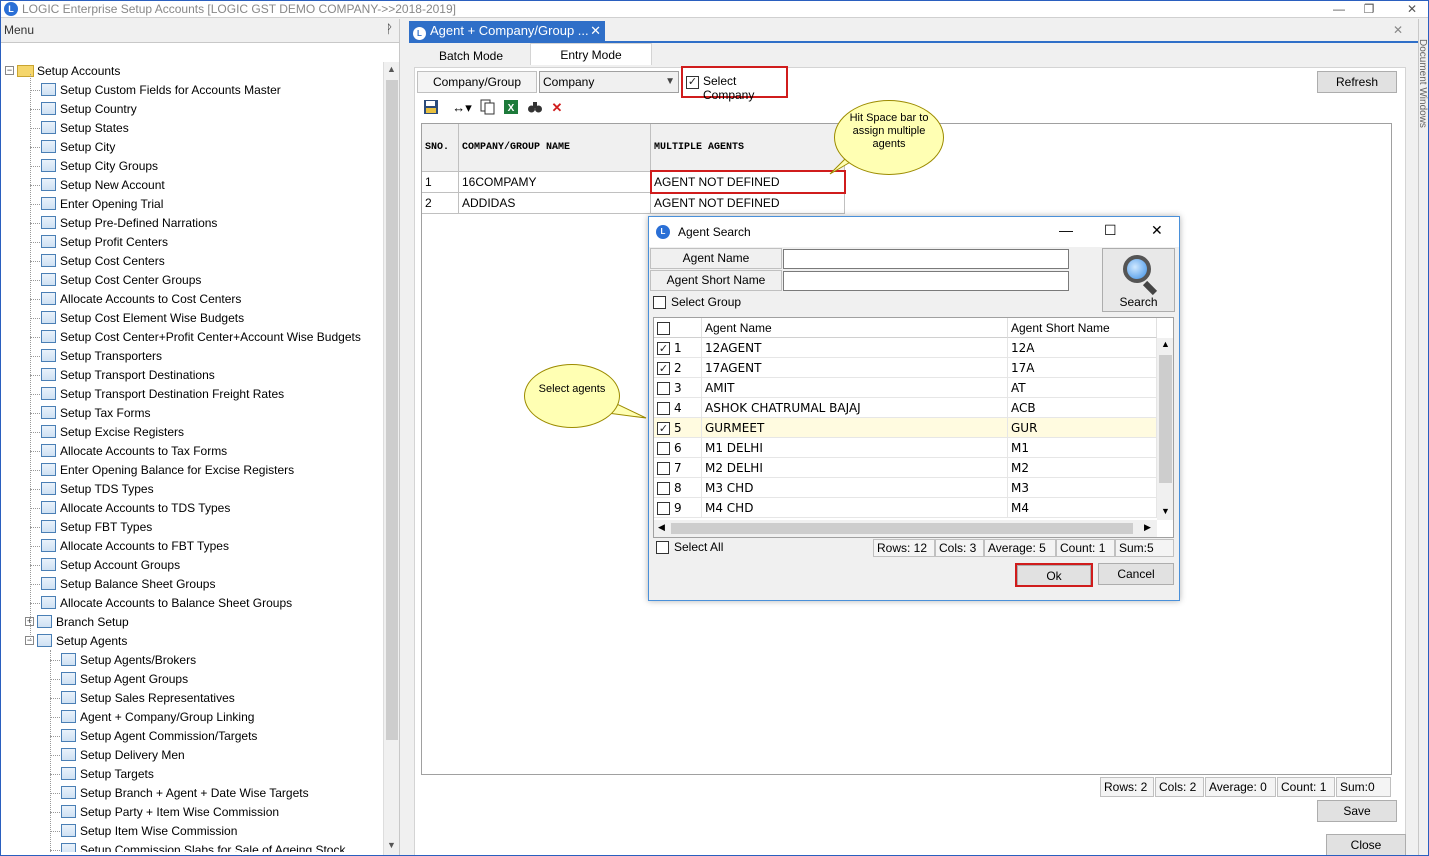 The image size is (1429, 856). What do you see at coordinates (102, 204) in the screenshot?
I see `tree-item: Enter Opening Trial` at bounding box center [102, 204].